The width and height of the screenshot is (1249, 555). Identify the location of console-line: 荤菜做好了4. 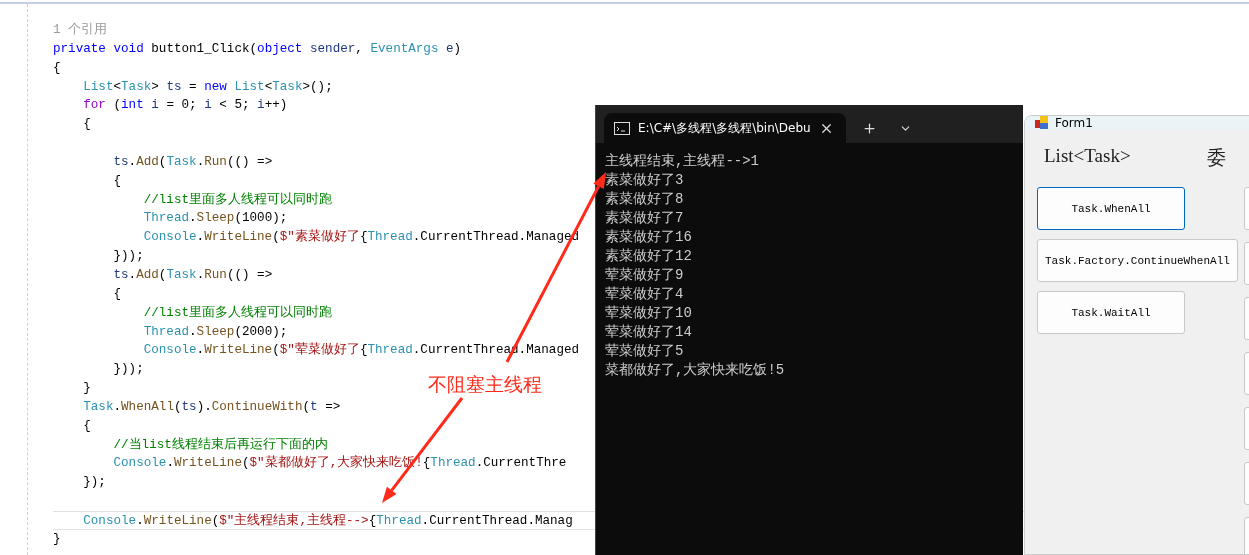
(645, 294).